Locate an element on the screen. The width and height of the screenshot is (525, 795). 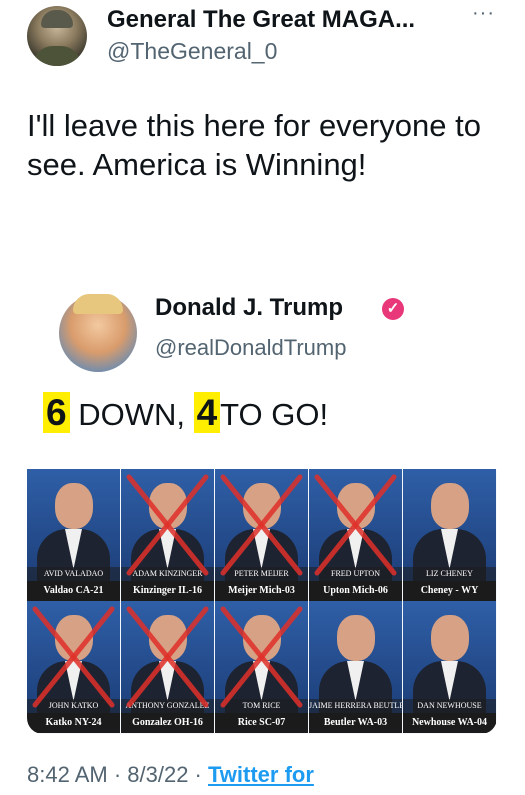
member-caption: Katko NY-24 is located at coordinates (73, 723).